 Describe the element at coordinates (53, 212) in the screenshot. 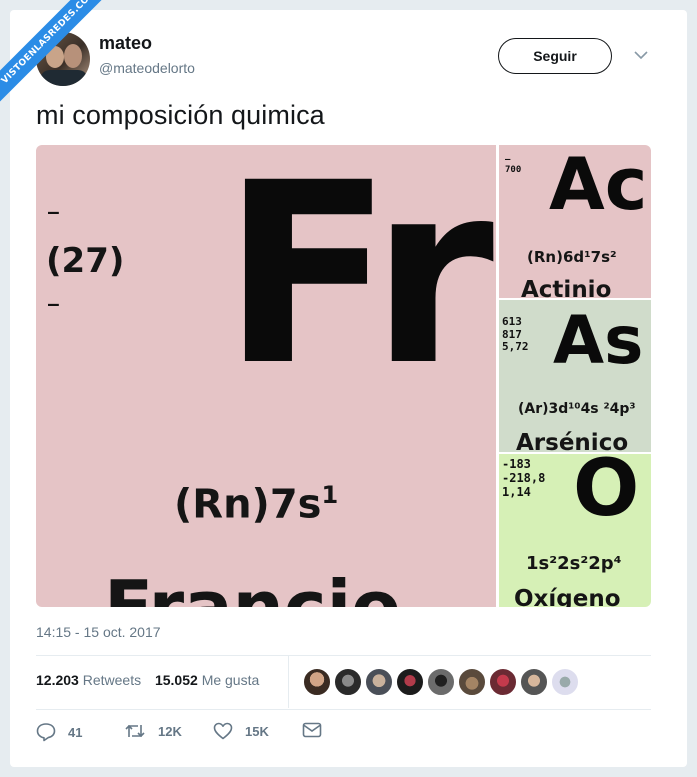

I see `fr-dash-top: –` at that location.